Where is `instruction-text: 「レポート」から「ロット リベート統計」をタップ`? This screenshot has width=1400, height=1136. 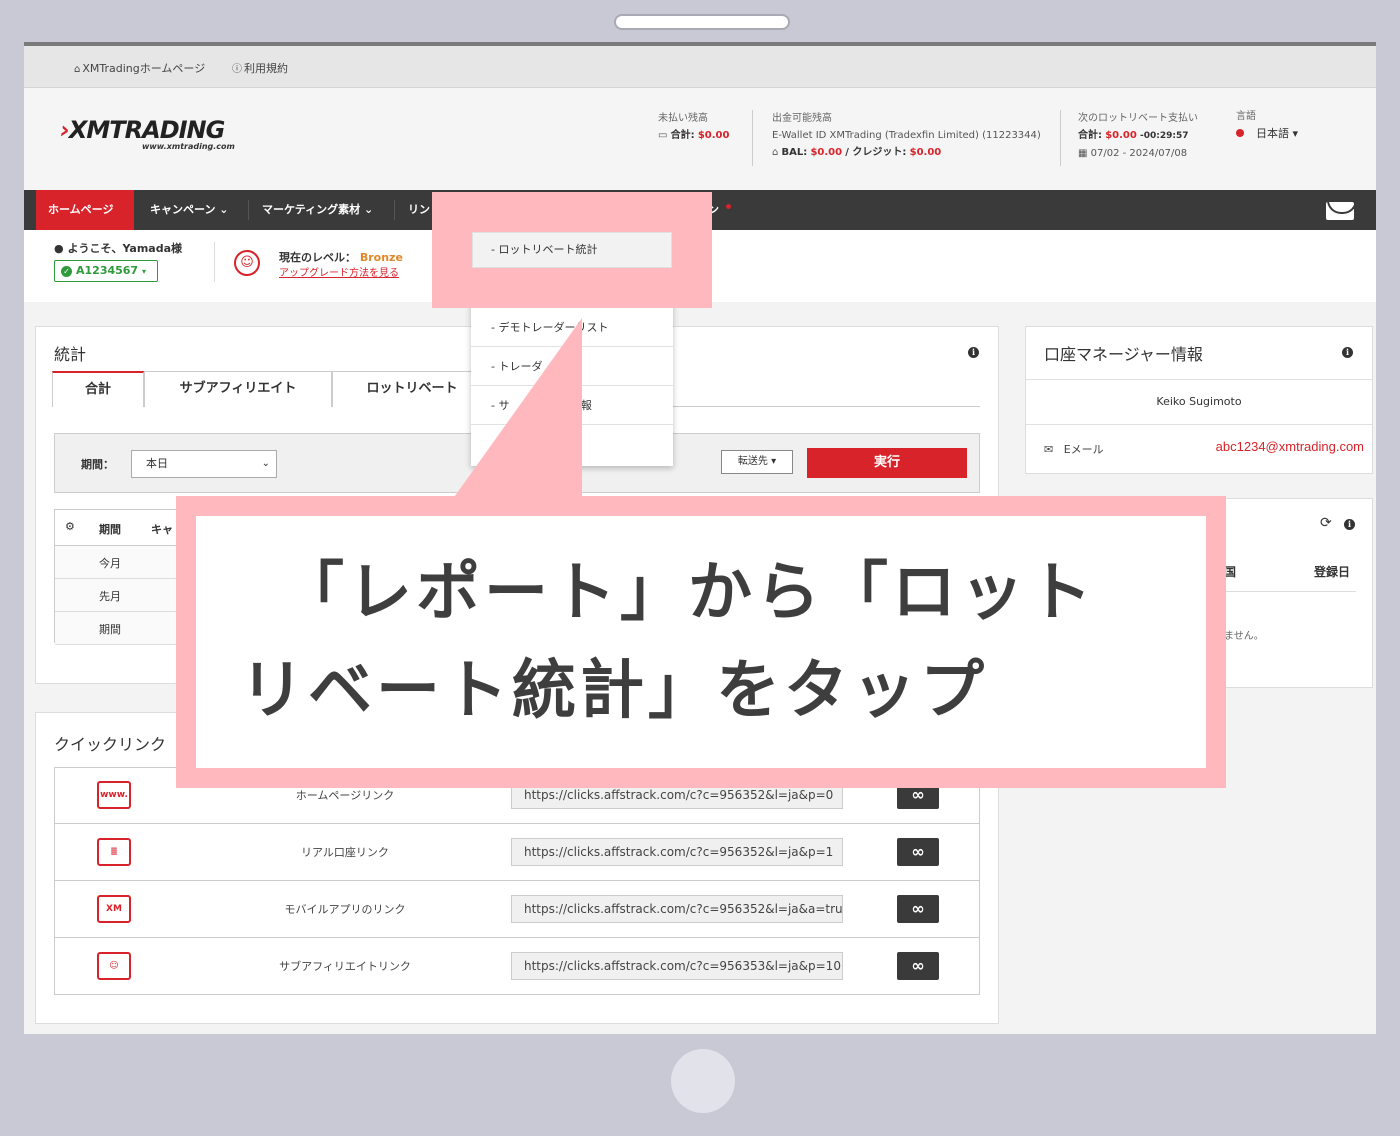 instruction-text: 「レポート」から「ロット リベート統計」をタップ is located at coordinates (715, 642).